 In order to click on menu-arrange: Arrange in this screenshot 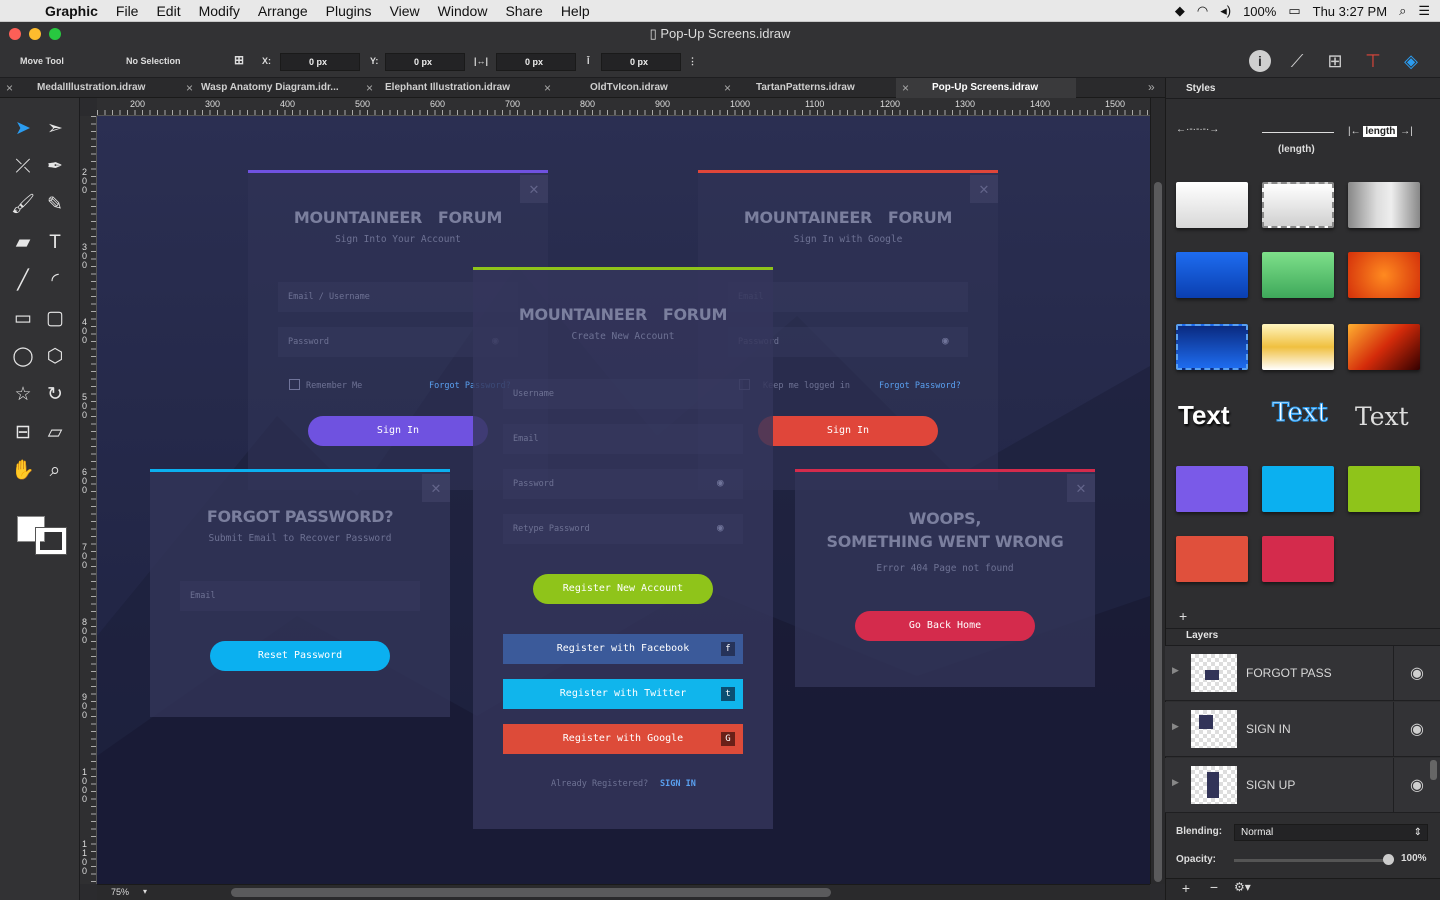, I will do `click(283, 11)`.